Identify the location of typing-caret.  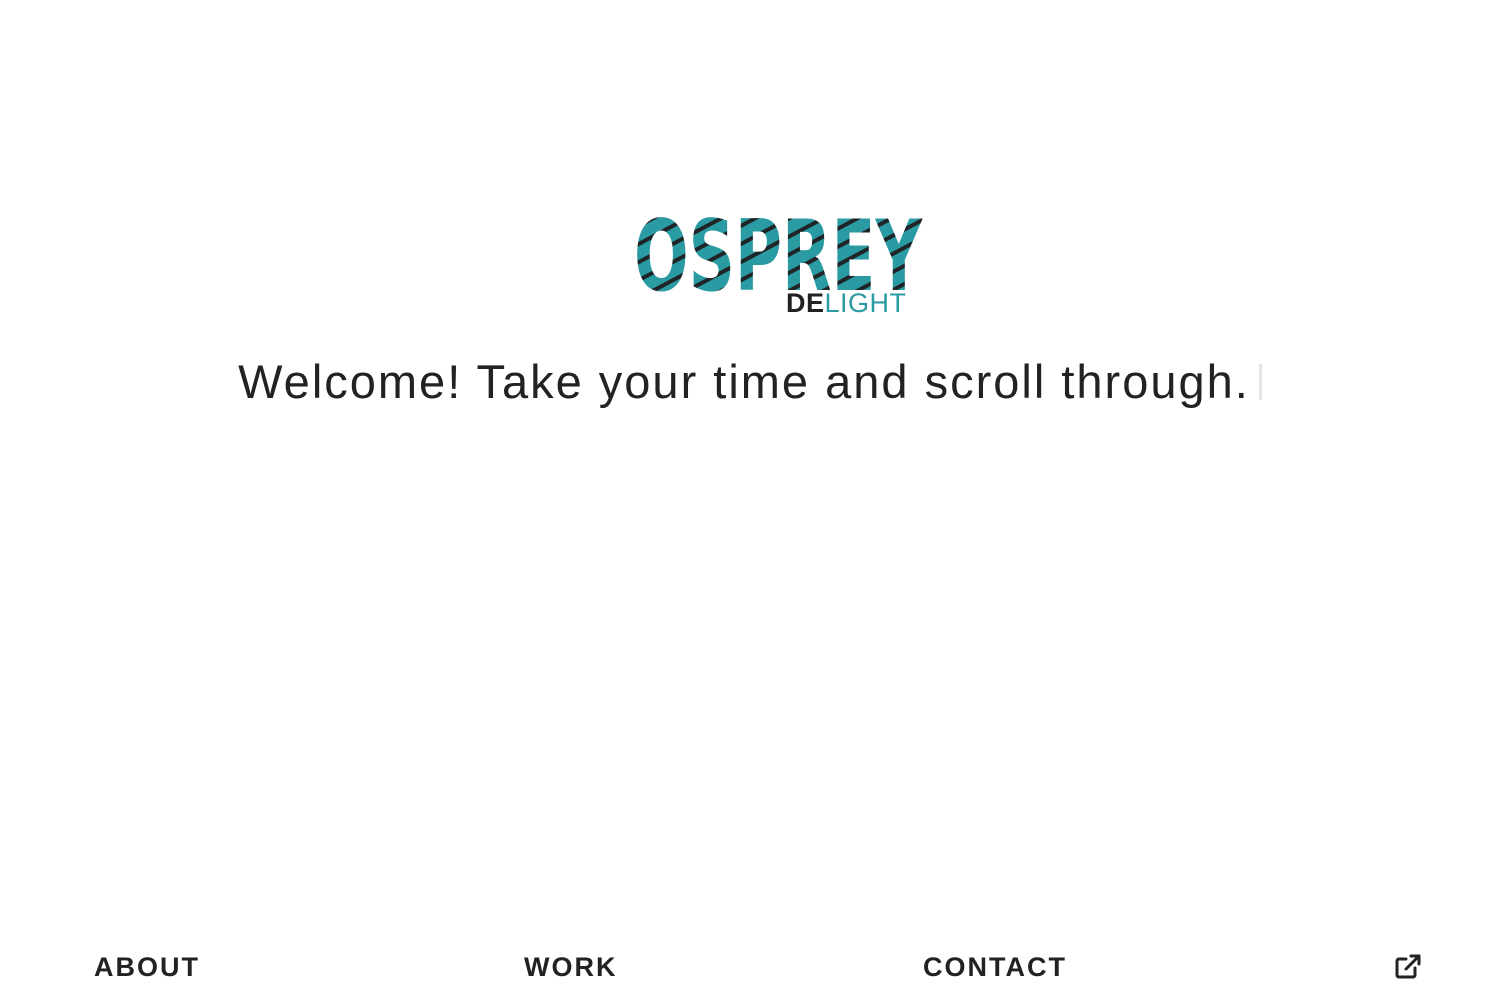
(1260, 382).